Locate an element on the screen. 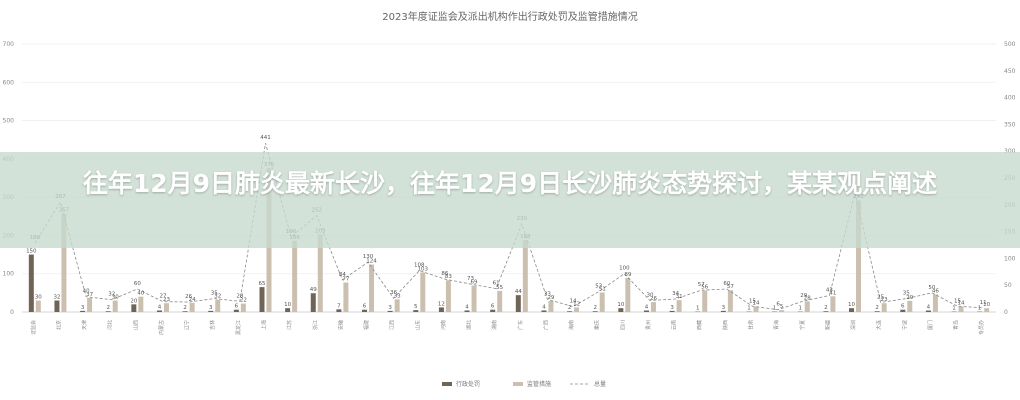  data-label-total: 33 is located at coordinates (547, 294).